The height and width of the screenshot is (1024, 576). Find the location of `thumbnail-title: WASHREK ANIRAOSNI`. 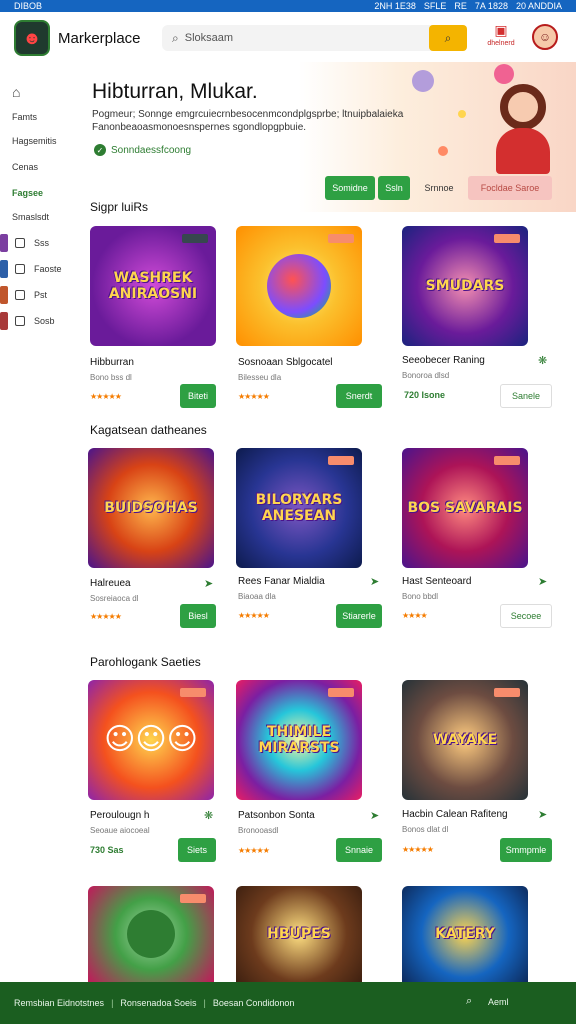

thumbnail-title: WASHREK ANIRAOSNI is located at coordinates (153, 286).